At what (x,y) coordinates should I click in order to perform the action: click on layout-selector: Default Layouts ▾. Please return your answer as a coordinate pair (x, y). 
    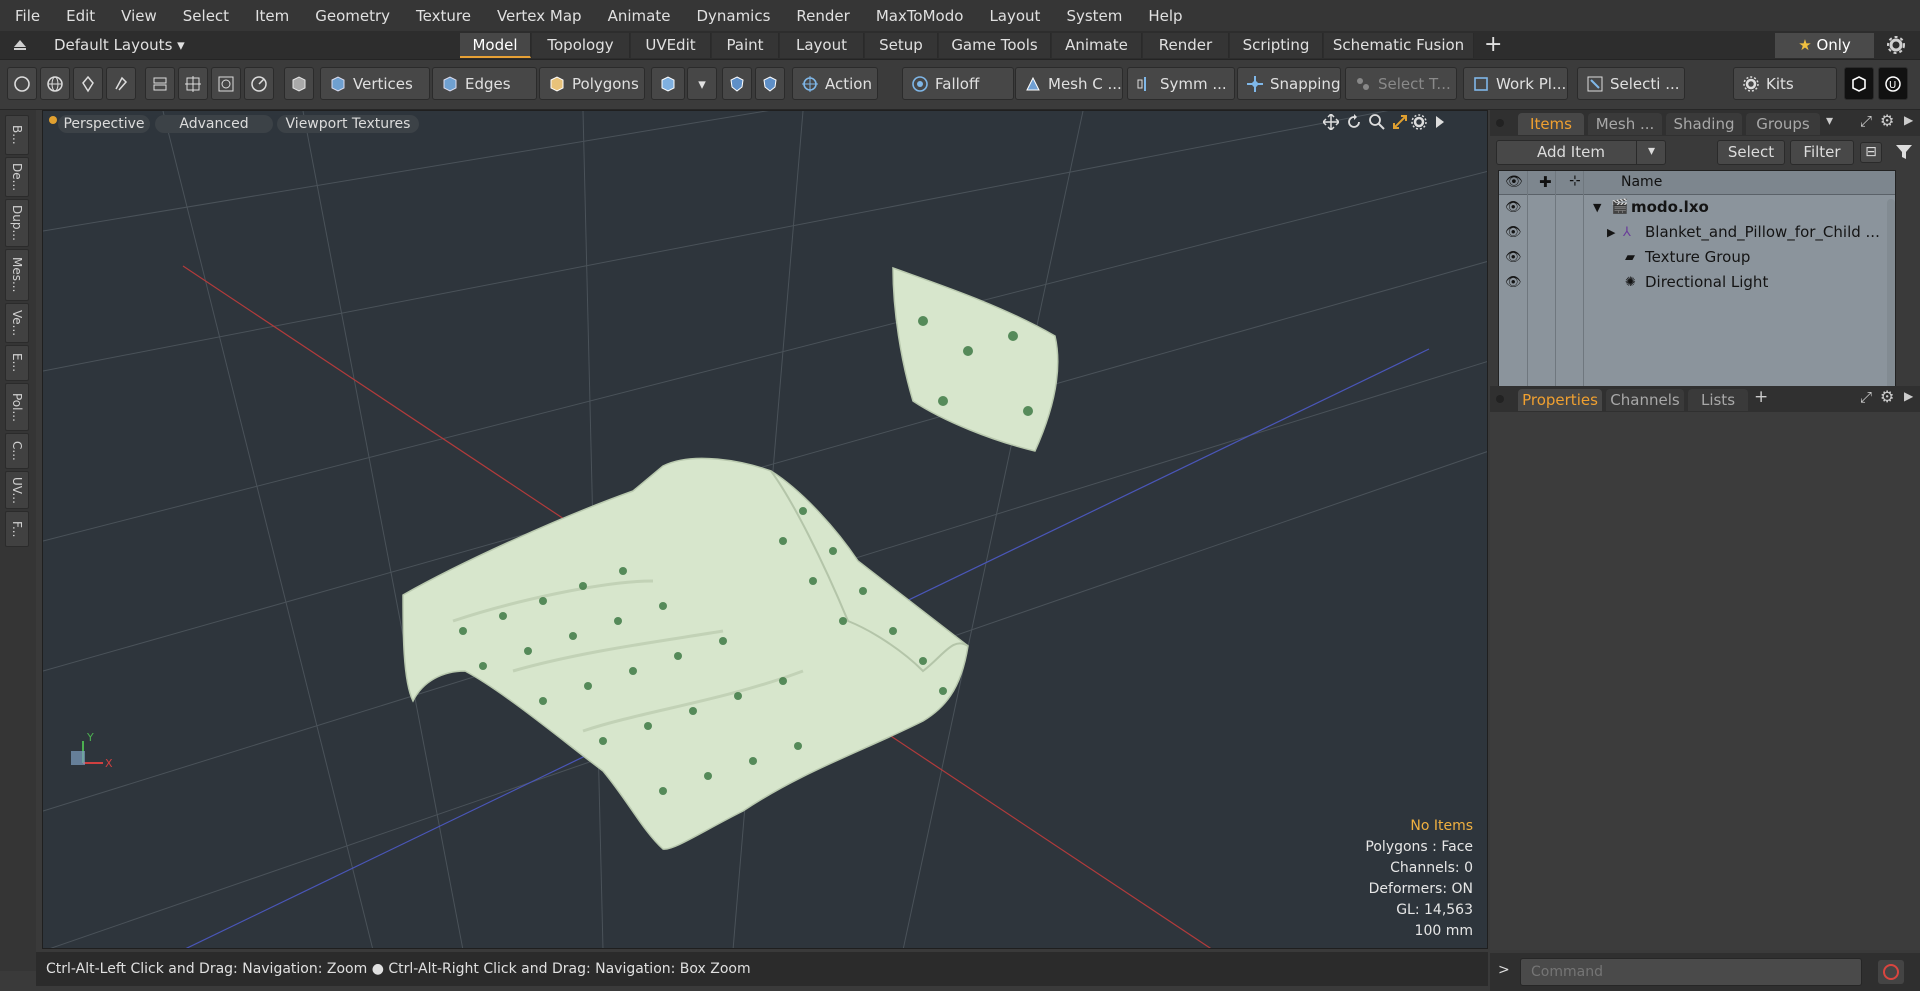
    Looking at the image, I should click on (119, 45).